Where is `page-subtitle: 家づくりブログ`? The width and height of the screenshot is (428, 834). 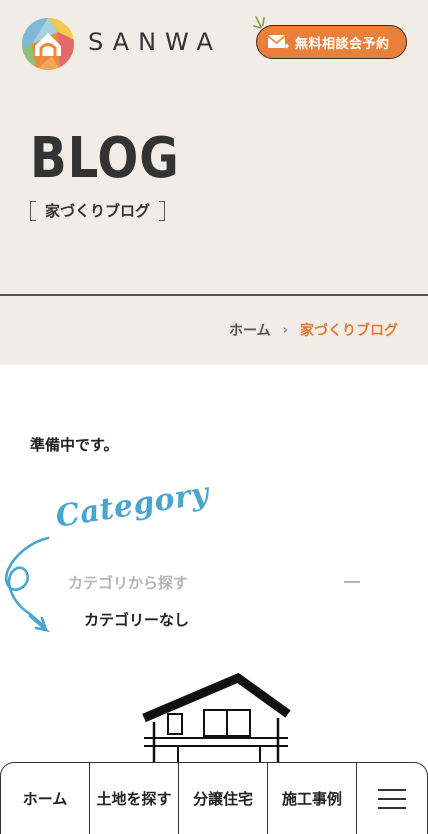 page-subtitle: 家づくりブログ is located at coordinates (98, 210).